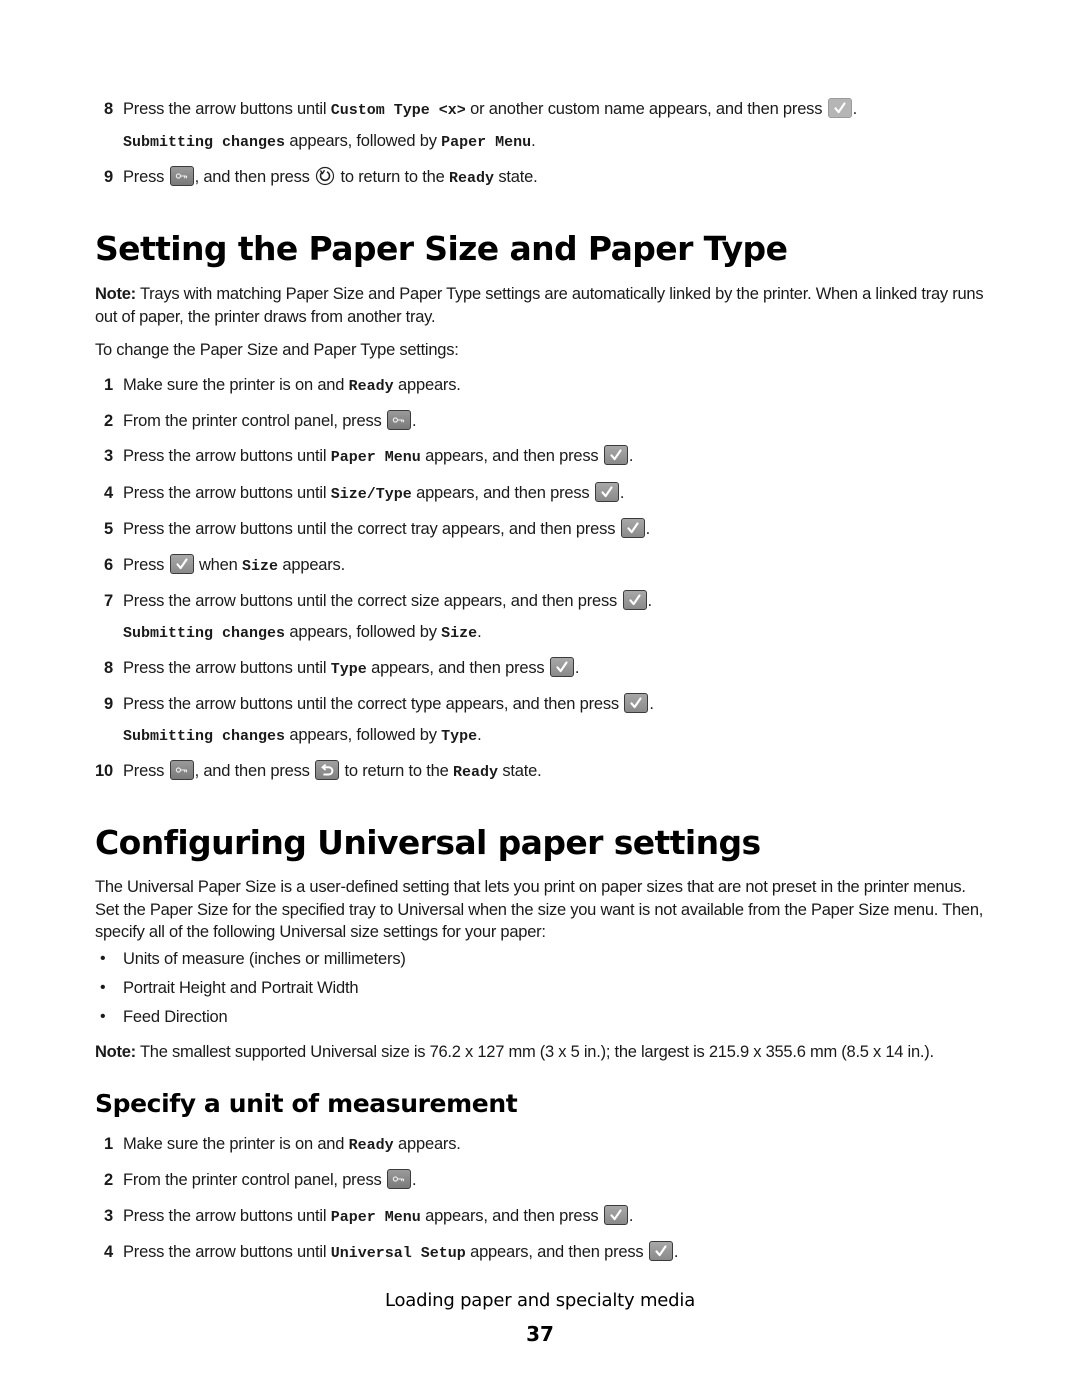 Image resolution: width=1080 pixels, height=1397 pixels. I want to click on section-heading-universal-settings: Configuring Universal paper settings, so click(428, 842).